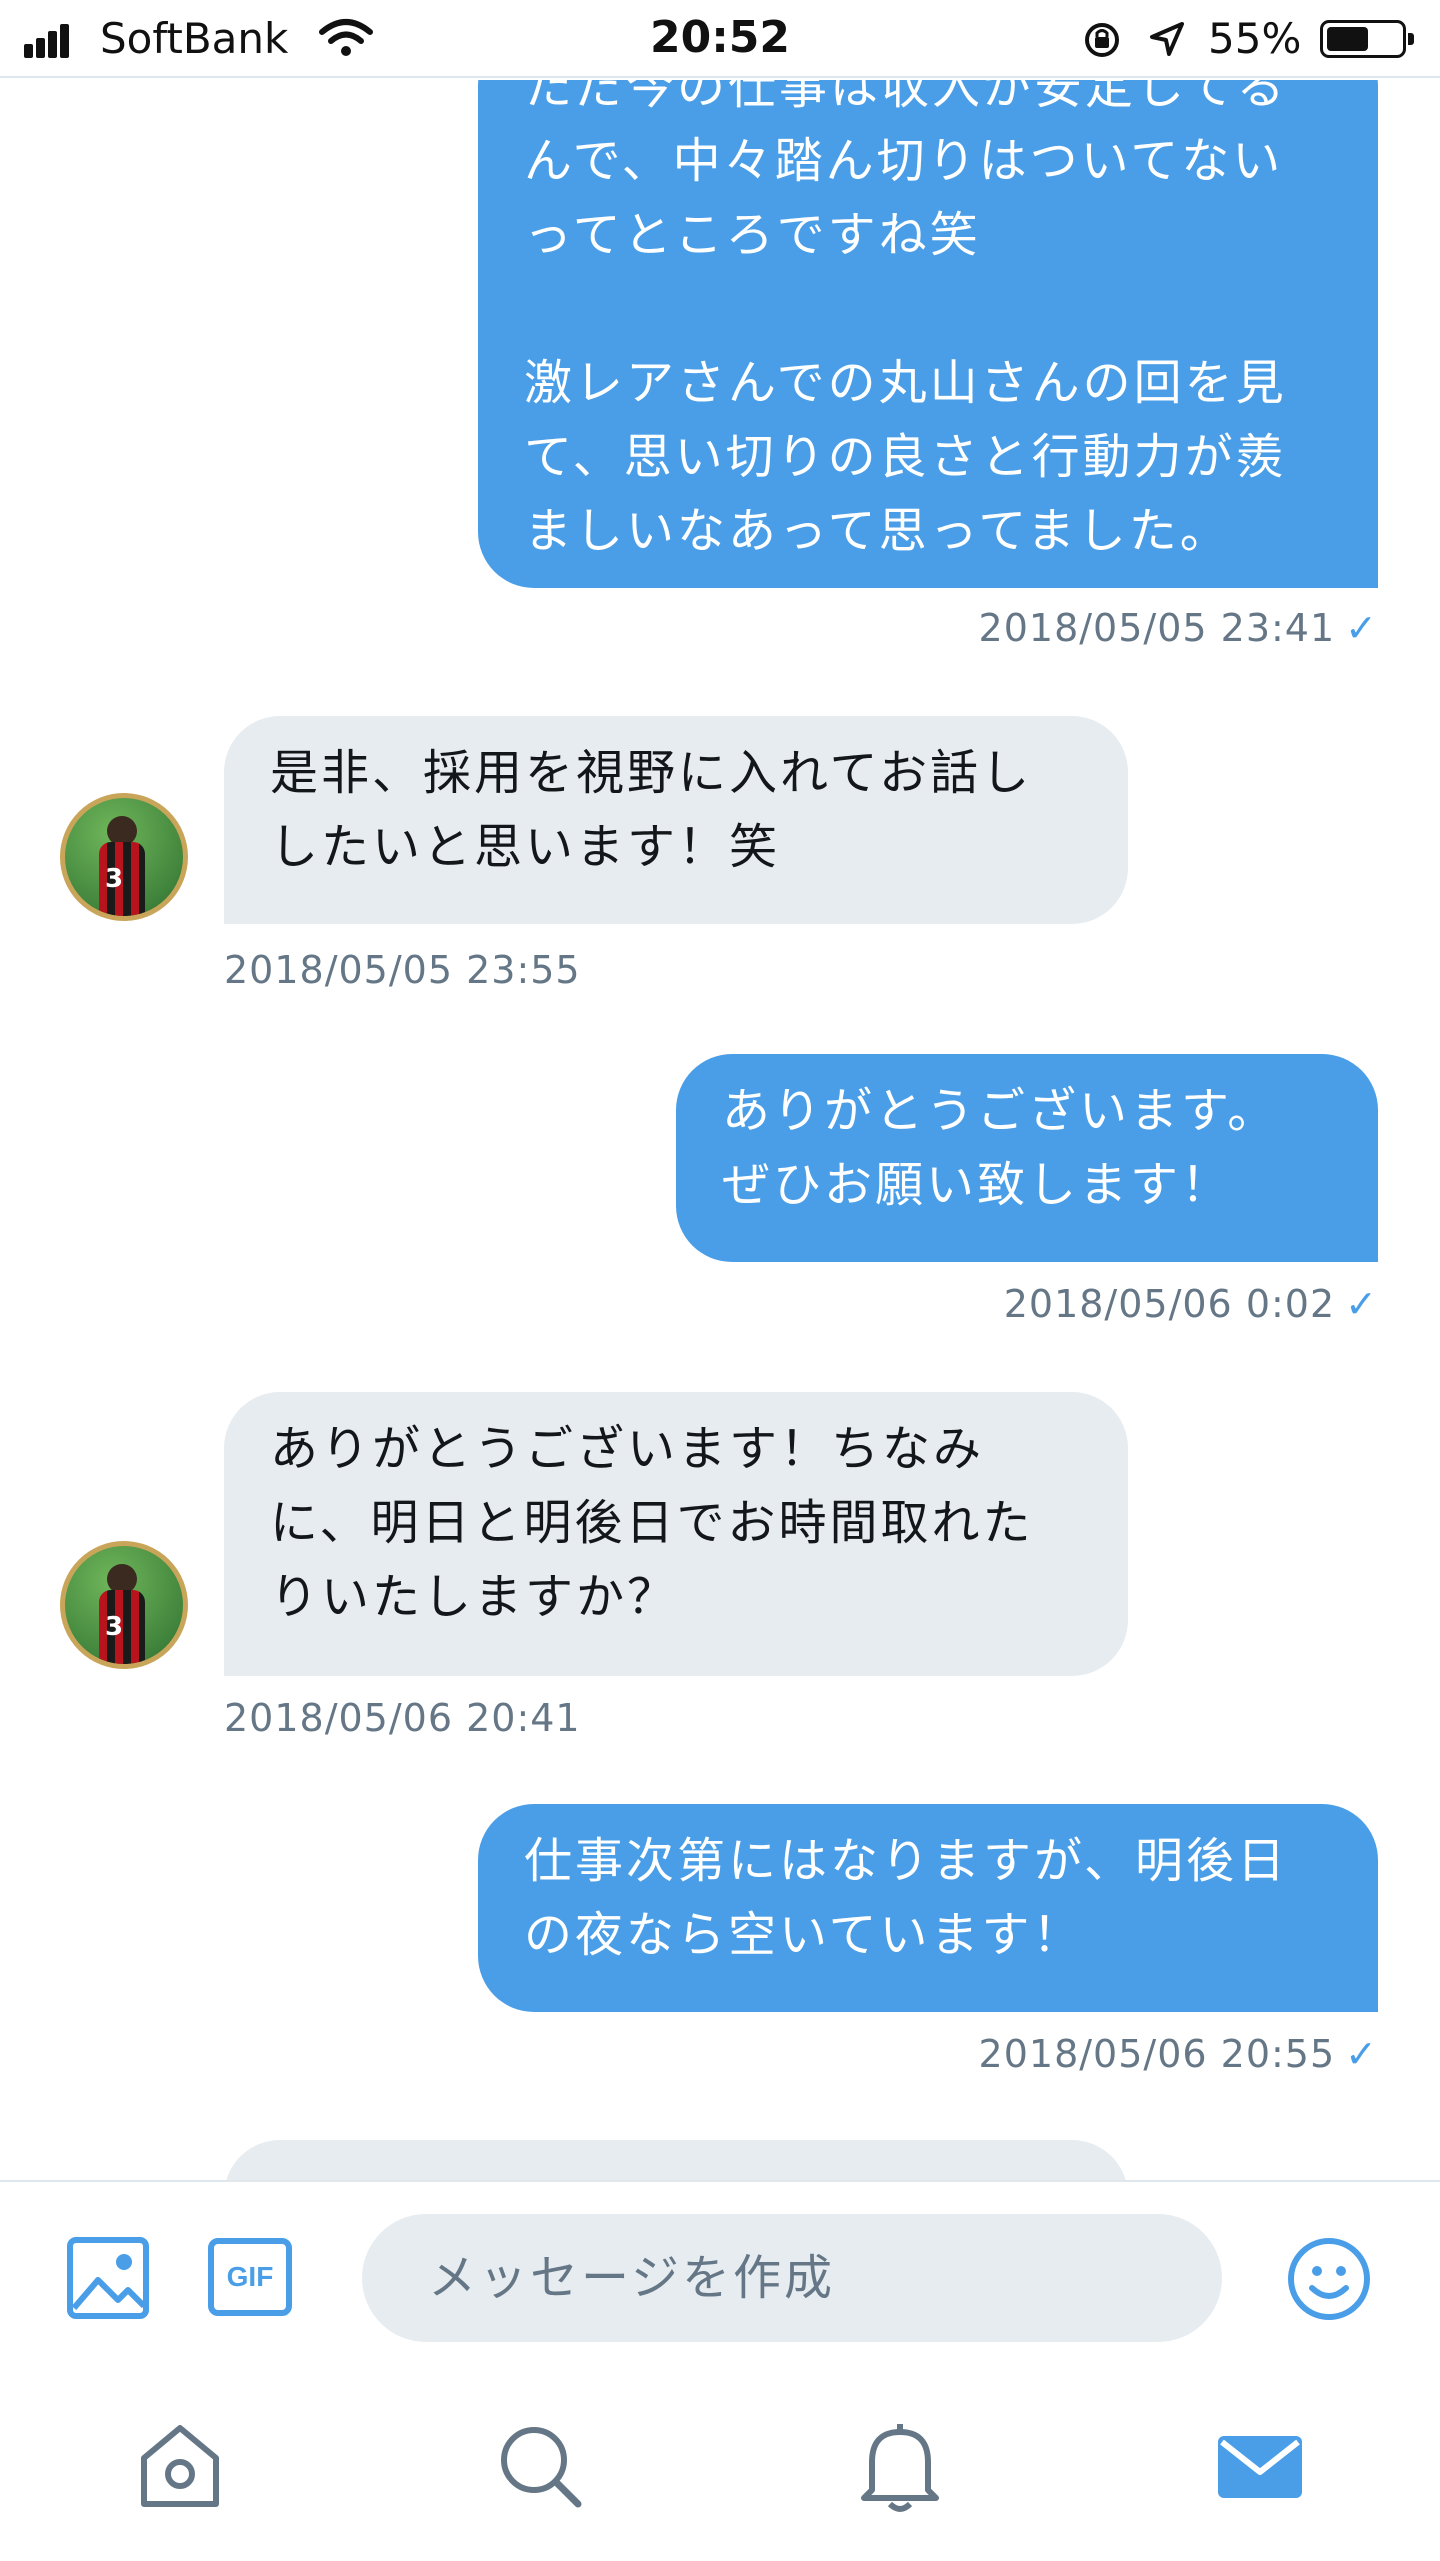 The width and height of the screenshot is (1440, 2561). I want to click on message-bubble-incoming: 是非、採用を視野に入れてお話ししたいと思います！笑, so click(676, 820).